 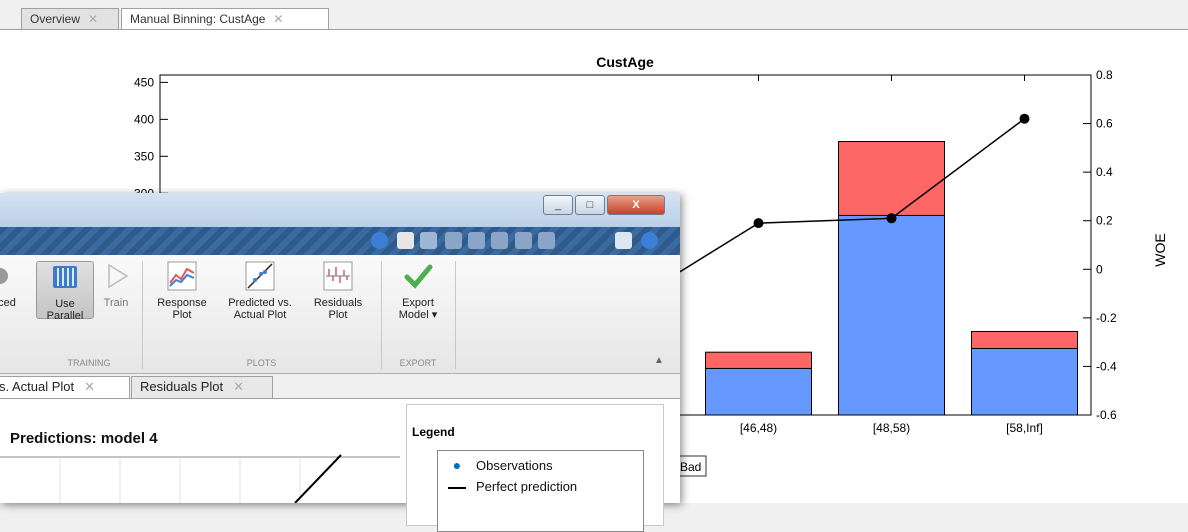 What do you see at coordinates (590, 205) in the screenshot?
I see `maximize-button: □` at bounding box center [590, 205].